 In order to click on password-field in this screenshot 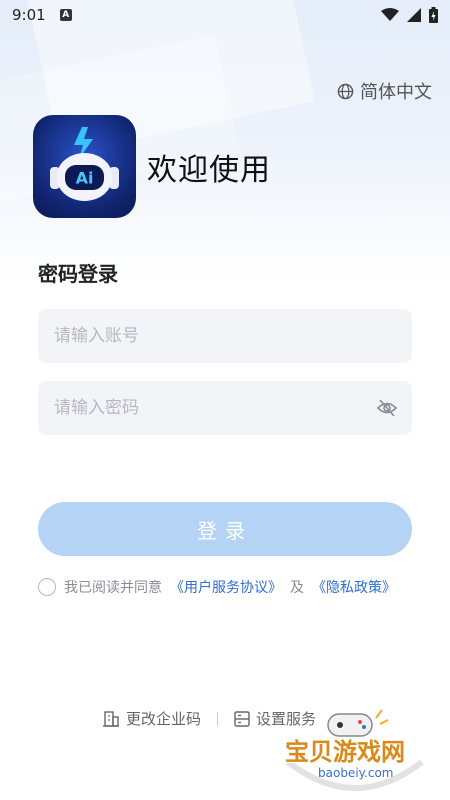, I will do `click(225, 408)`.